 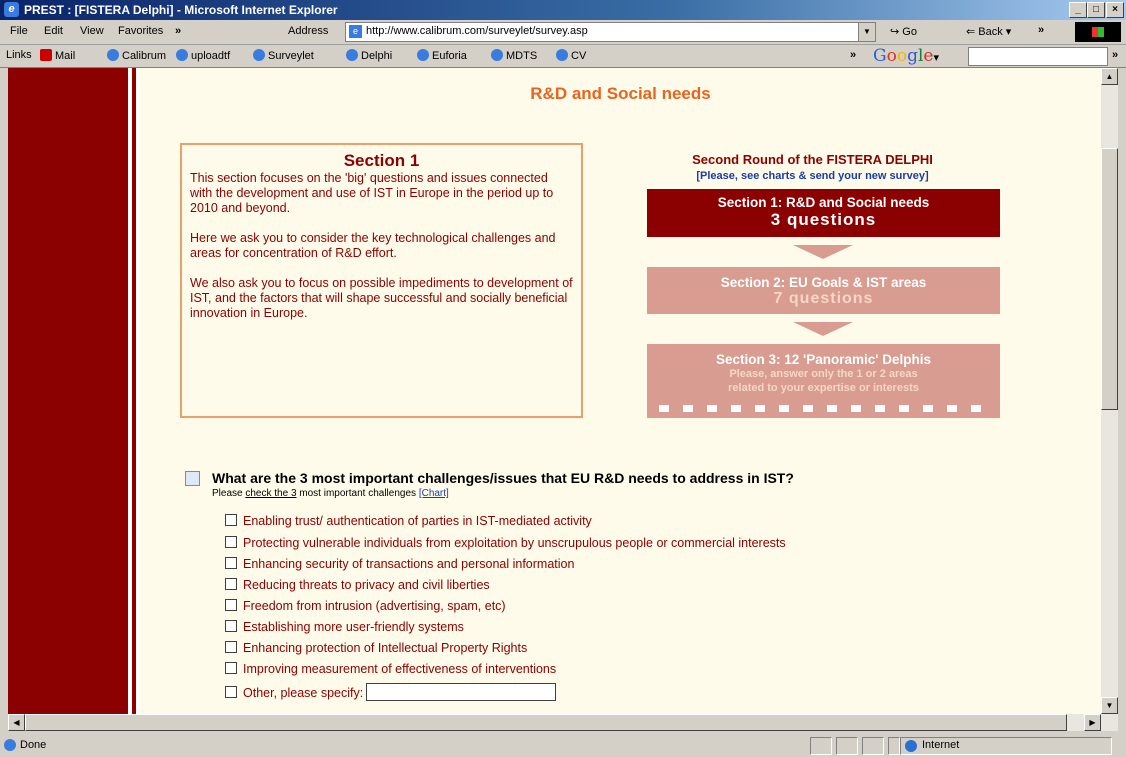 I want to click on google-letter: g, so click(x=912, y=56).